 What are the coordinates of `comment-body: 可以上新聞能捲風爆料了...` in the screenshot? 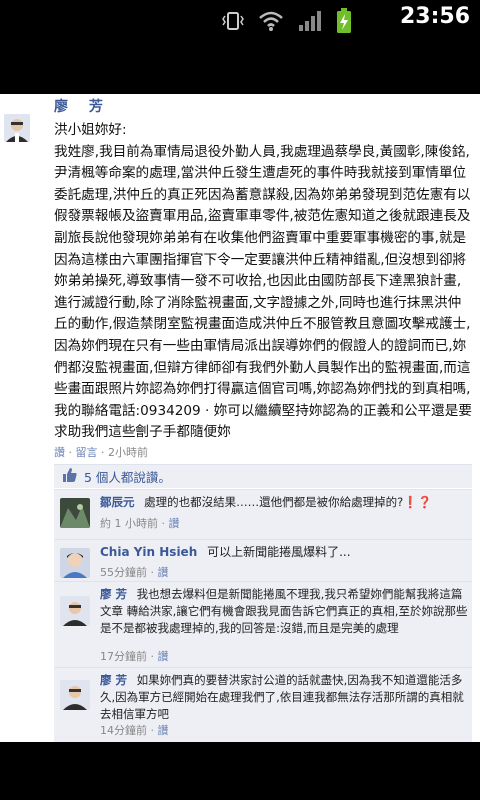 It's located at (279, 552).